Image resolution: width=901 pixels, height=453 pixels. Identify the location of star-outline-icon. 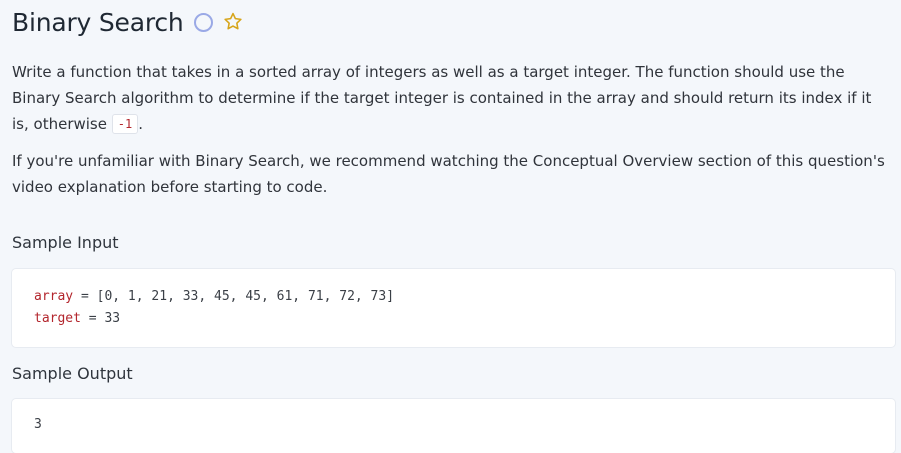
(233, 22).